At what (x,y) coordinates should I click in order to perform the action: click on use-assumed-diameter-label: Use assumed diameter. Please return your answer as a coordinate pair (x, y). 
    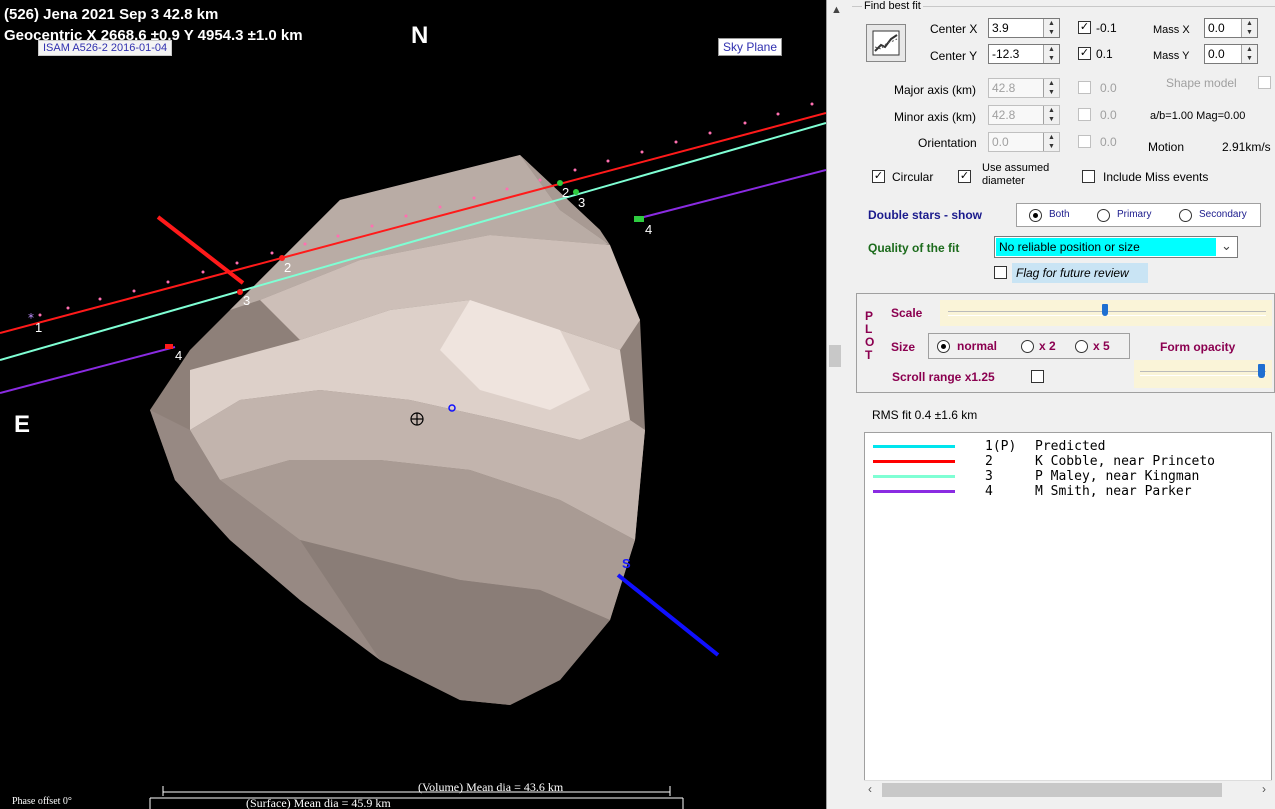
    Looking at the image, I should click on (1016, 174).